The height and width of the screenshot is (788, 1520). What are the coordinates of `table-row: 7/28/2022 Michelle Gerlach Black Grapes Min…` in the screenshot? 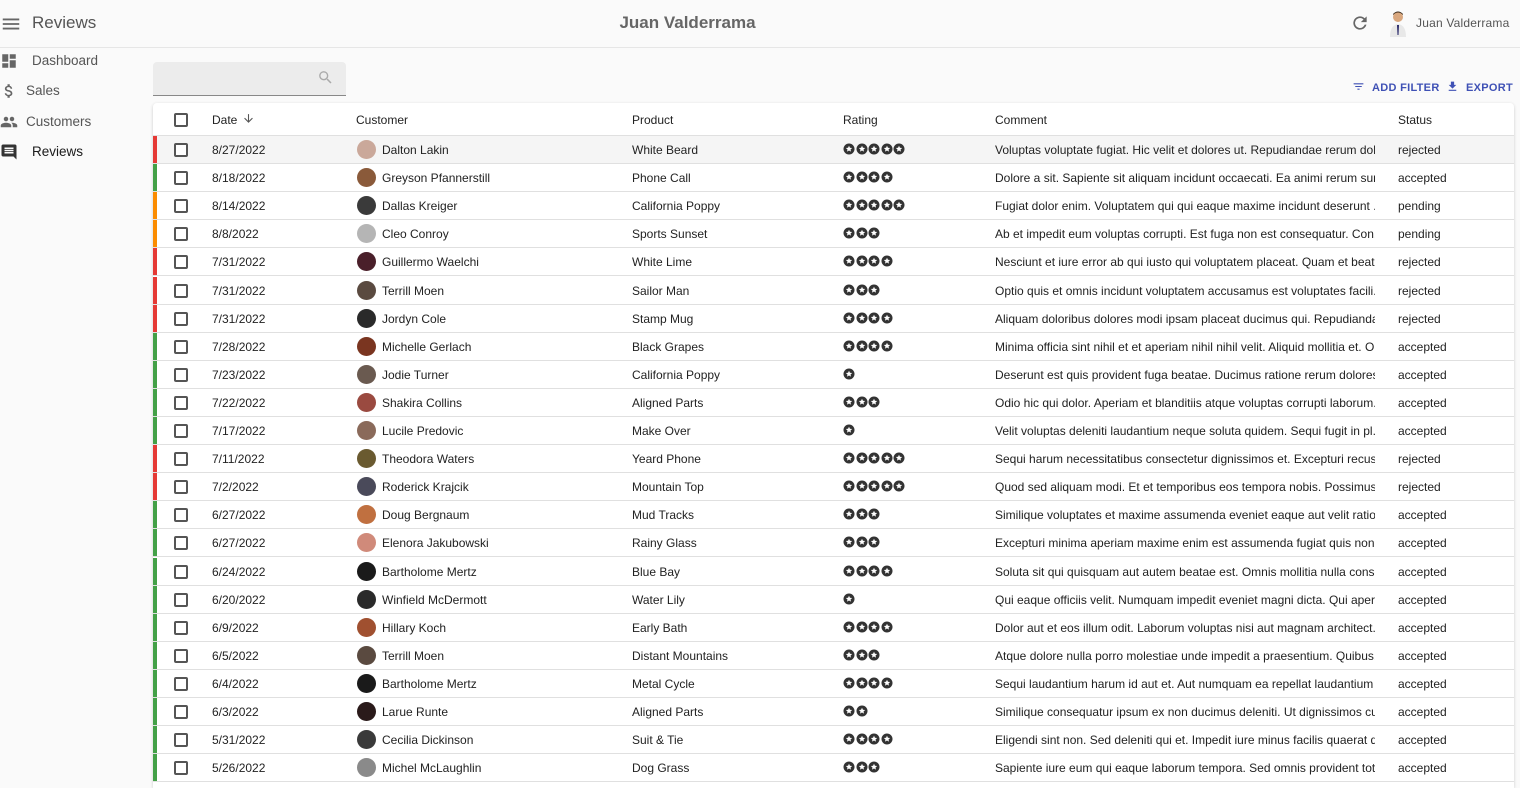 It's located at (833, 346).